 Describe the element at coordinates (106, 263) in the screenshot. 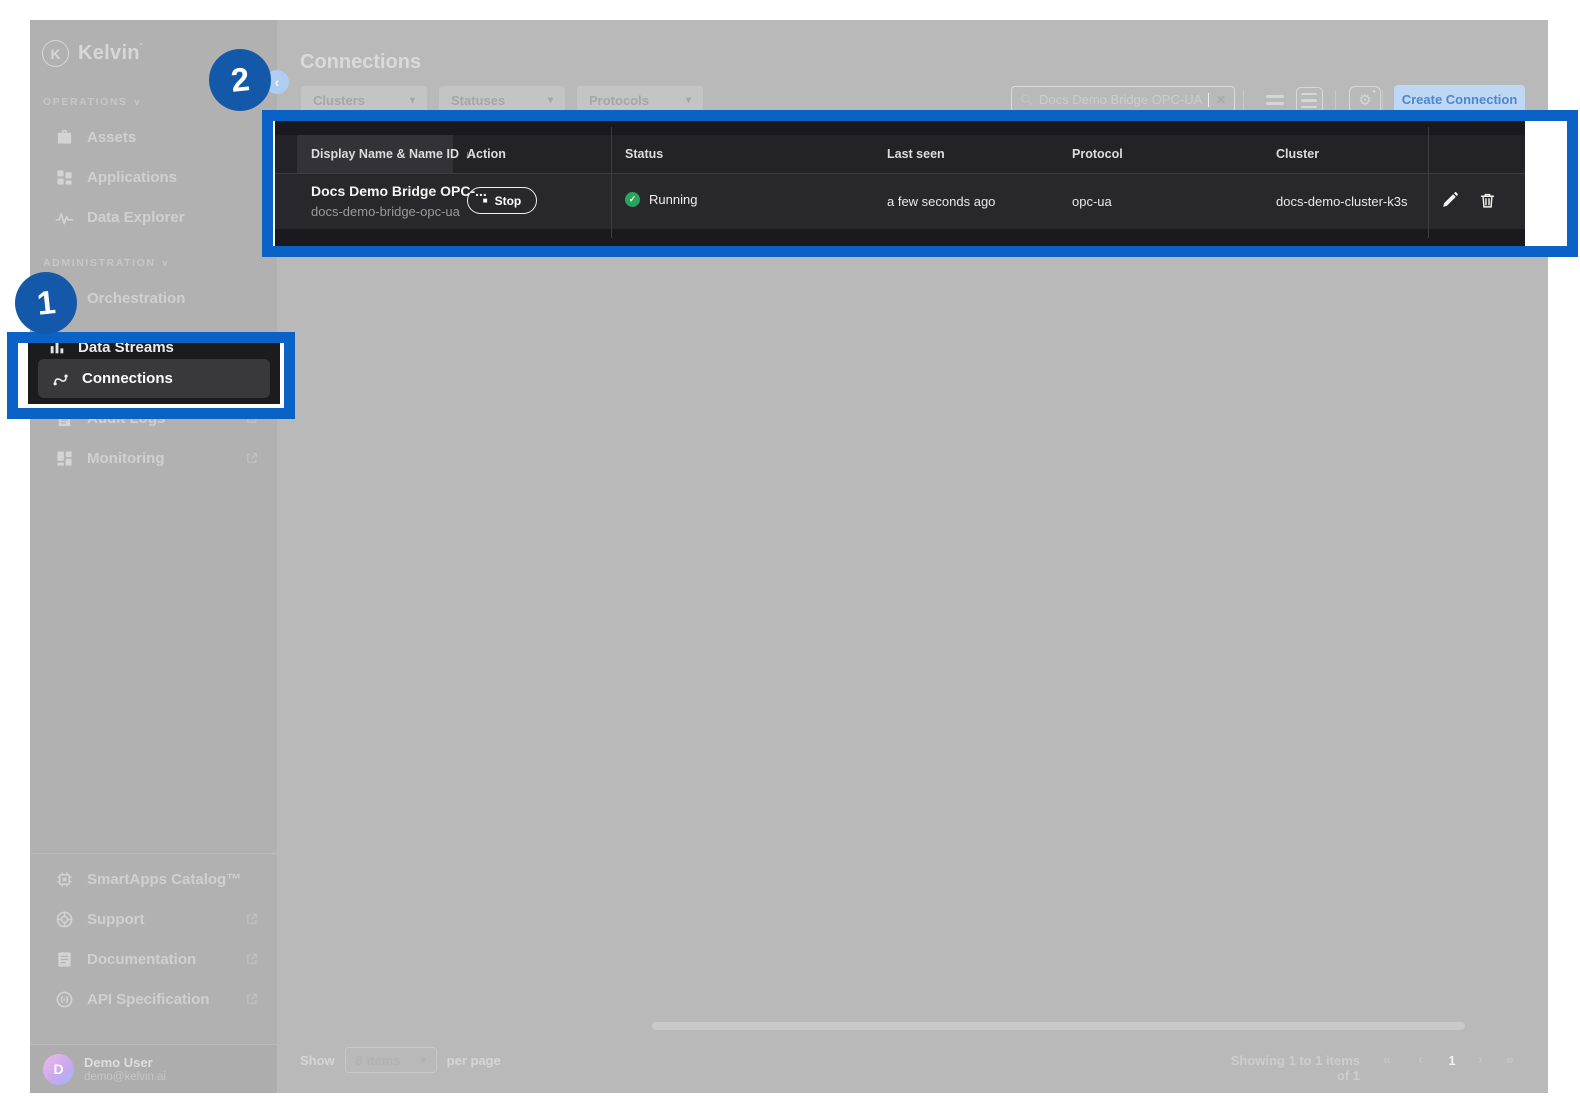

I see `section-administration: ADMINISTRATION ∨` at that location.